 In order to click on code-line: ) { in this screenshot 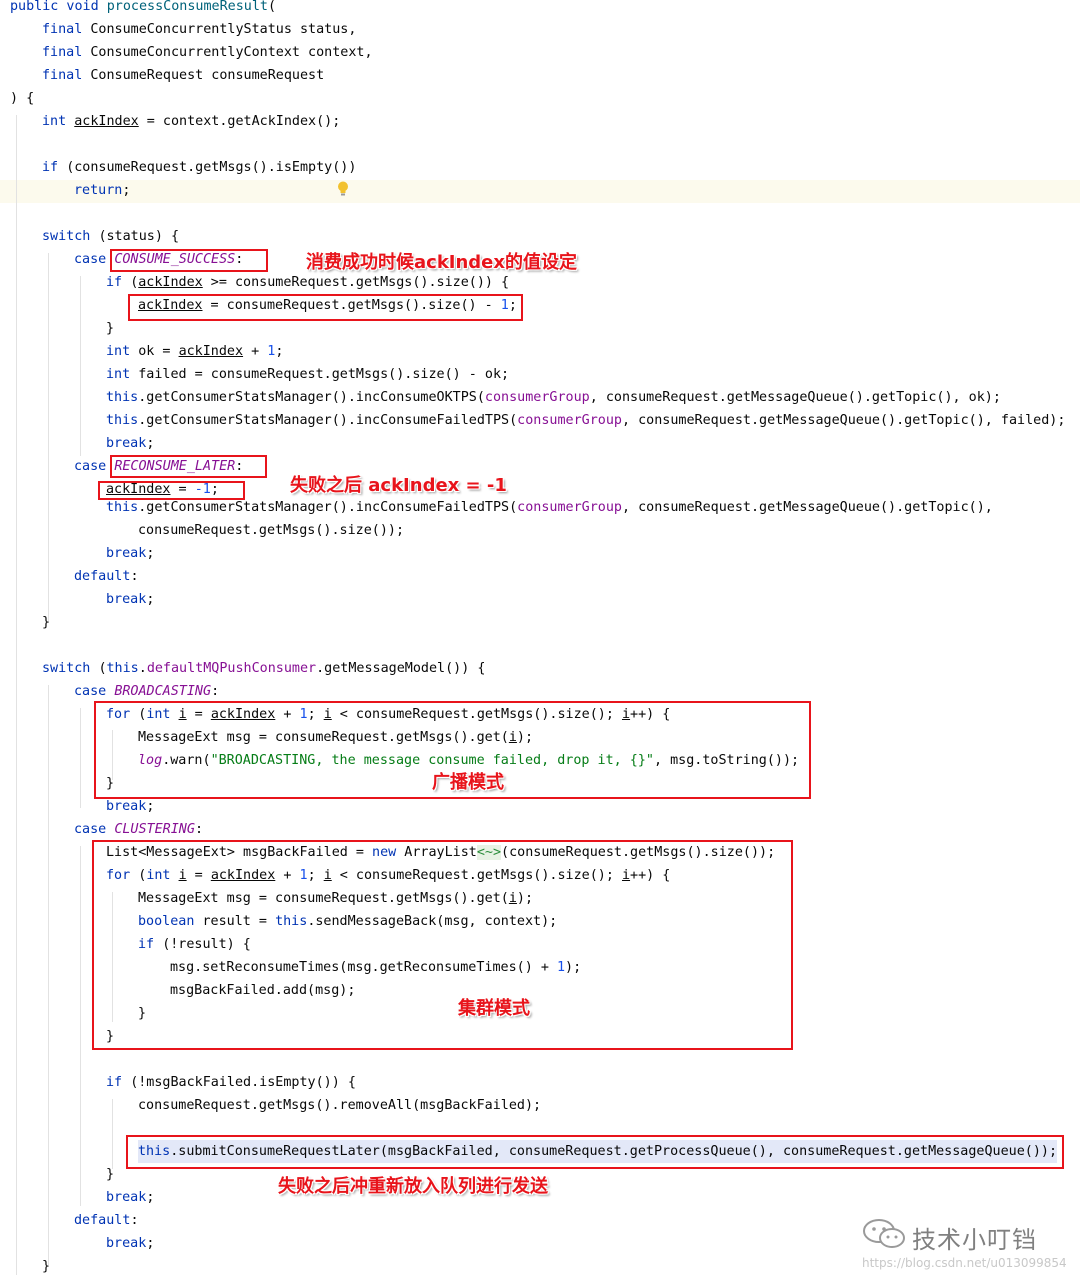, I will do `click(22, 98)`.